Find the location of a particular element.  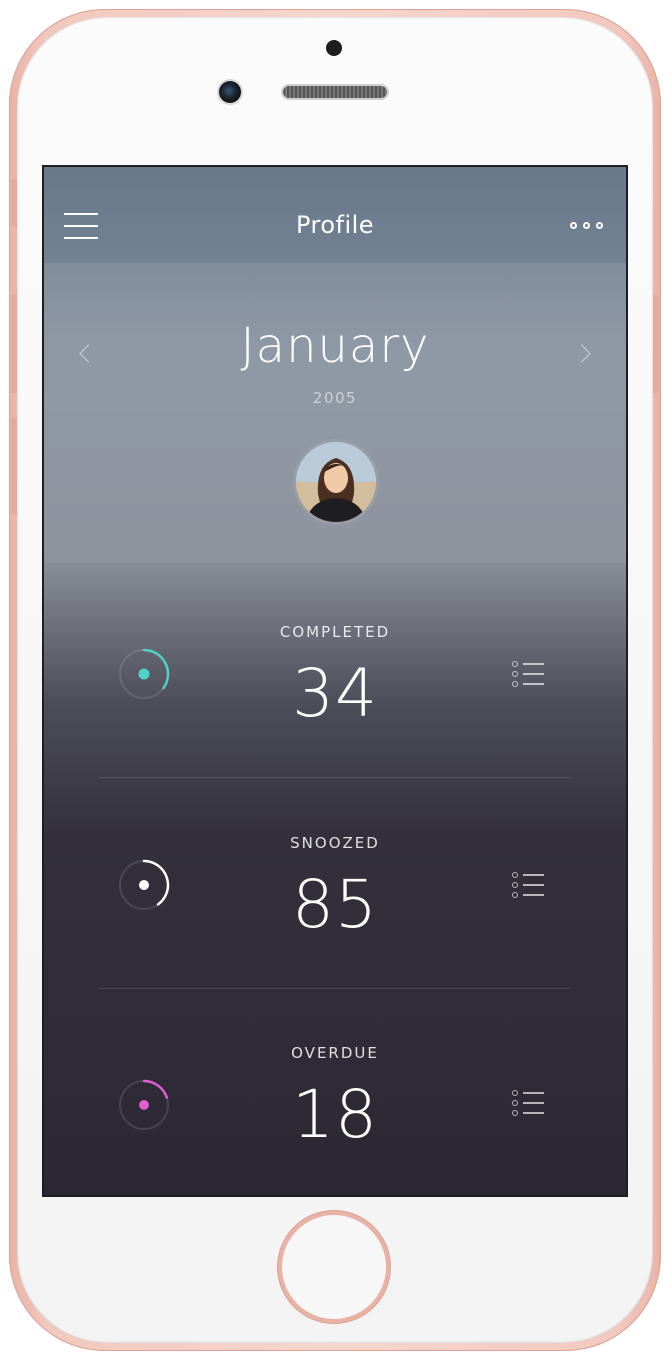

month-selector: January is located at coordinates (335, 352).